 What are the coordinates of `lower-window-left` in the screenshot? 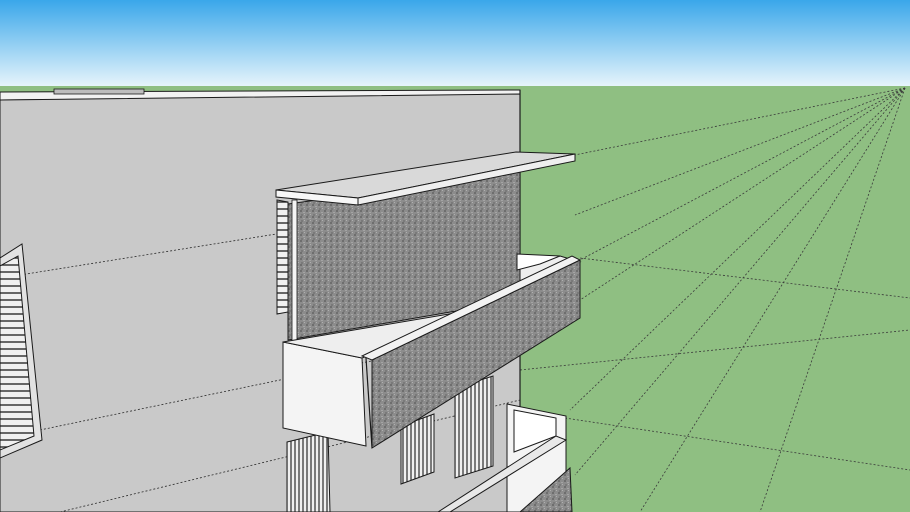 It's located at (308, 471).